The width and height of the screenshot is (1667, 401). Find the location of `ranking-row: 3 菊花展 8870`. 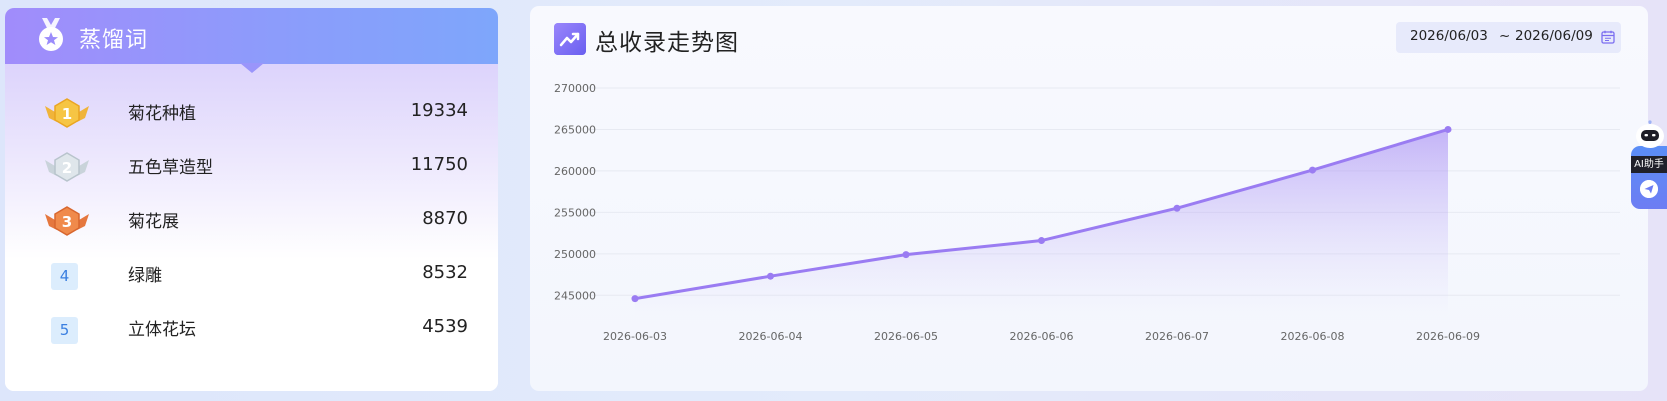

ranking-row: 3 菊花展 8870 is located at coordinates (251, 229).